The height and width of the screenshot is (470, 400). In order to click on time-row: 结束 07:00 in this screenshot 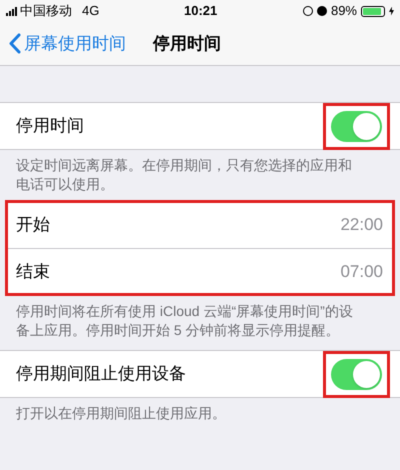, I will do `click(200, 271)`.